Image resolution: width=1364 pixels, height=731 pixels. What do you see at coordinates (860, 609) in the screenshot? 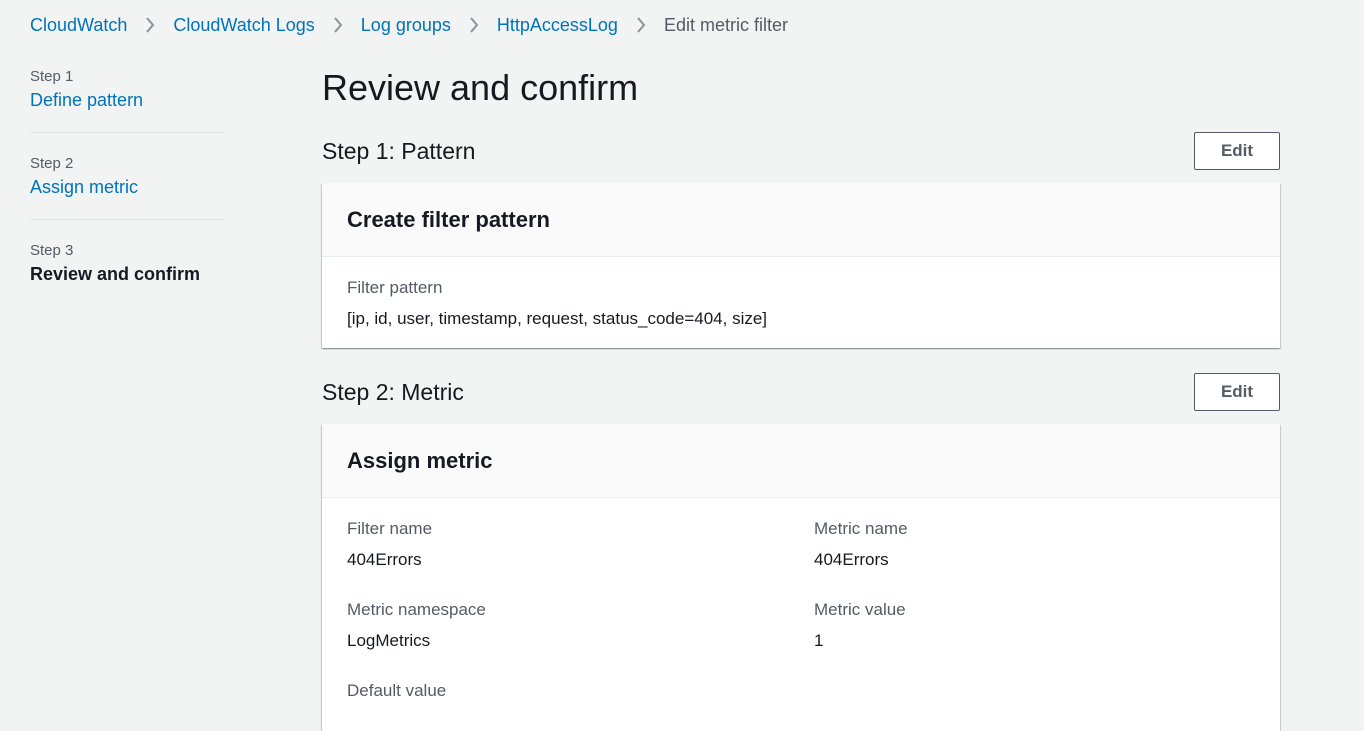
I see `metric-value-label: Metric value` at bounding box center [860, 609].